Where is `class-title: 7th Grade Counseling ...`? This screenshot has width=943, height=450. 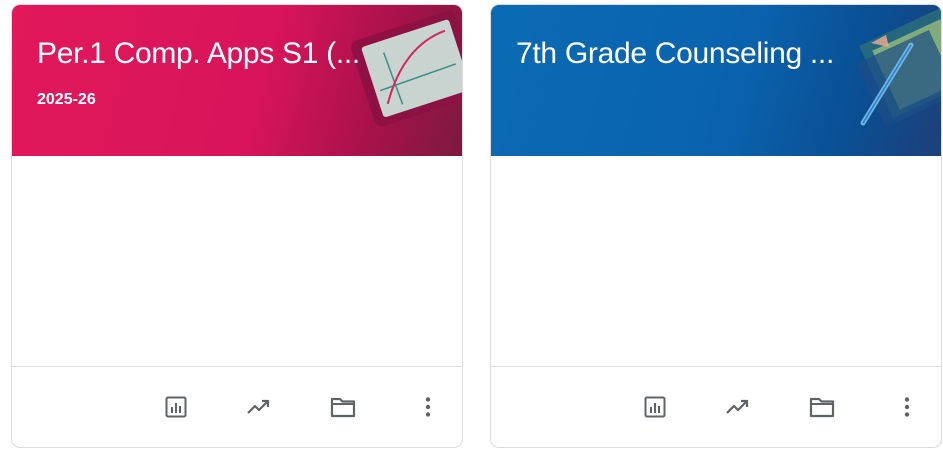
class-title: 7th Grade Counseling ... is located at coordinates (706, 54).